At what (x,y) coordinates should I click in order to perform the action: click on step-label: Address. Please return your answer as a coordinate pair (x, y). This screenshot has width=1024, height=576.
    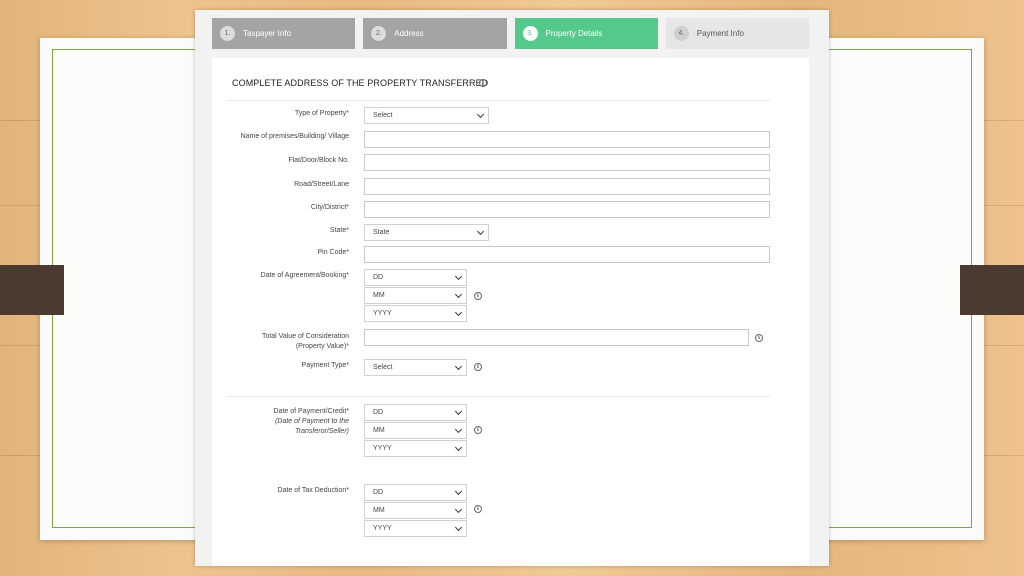
    Looking at the image, I should click on (409, 33).